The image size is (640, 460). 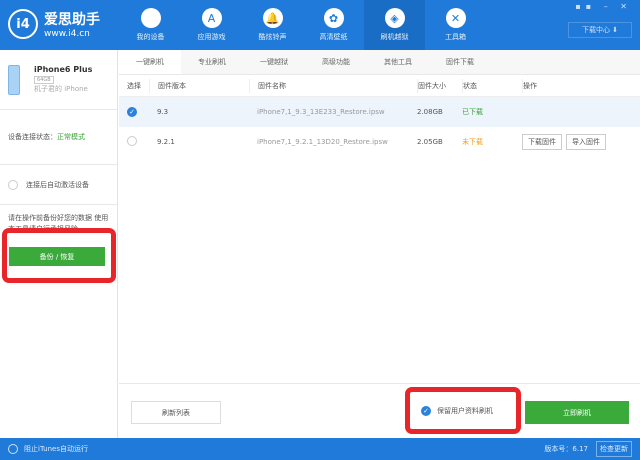 I want to click on connection-status: 设备连接状态： 正常模式, so click(x=58, y=137).